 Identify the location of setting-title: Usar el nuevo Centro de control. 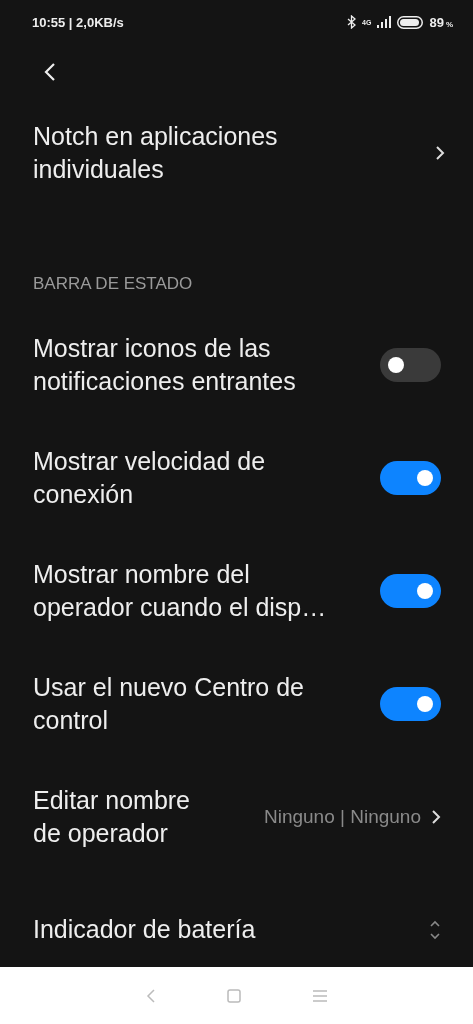
(169, 703).